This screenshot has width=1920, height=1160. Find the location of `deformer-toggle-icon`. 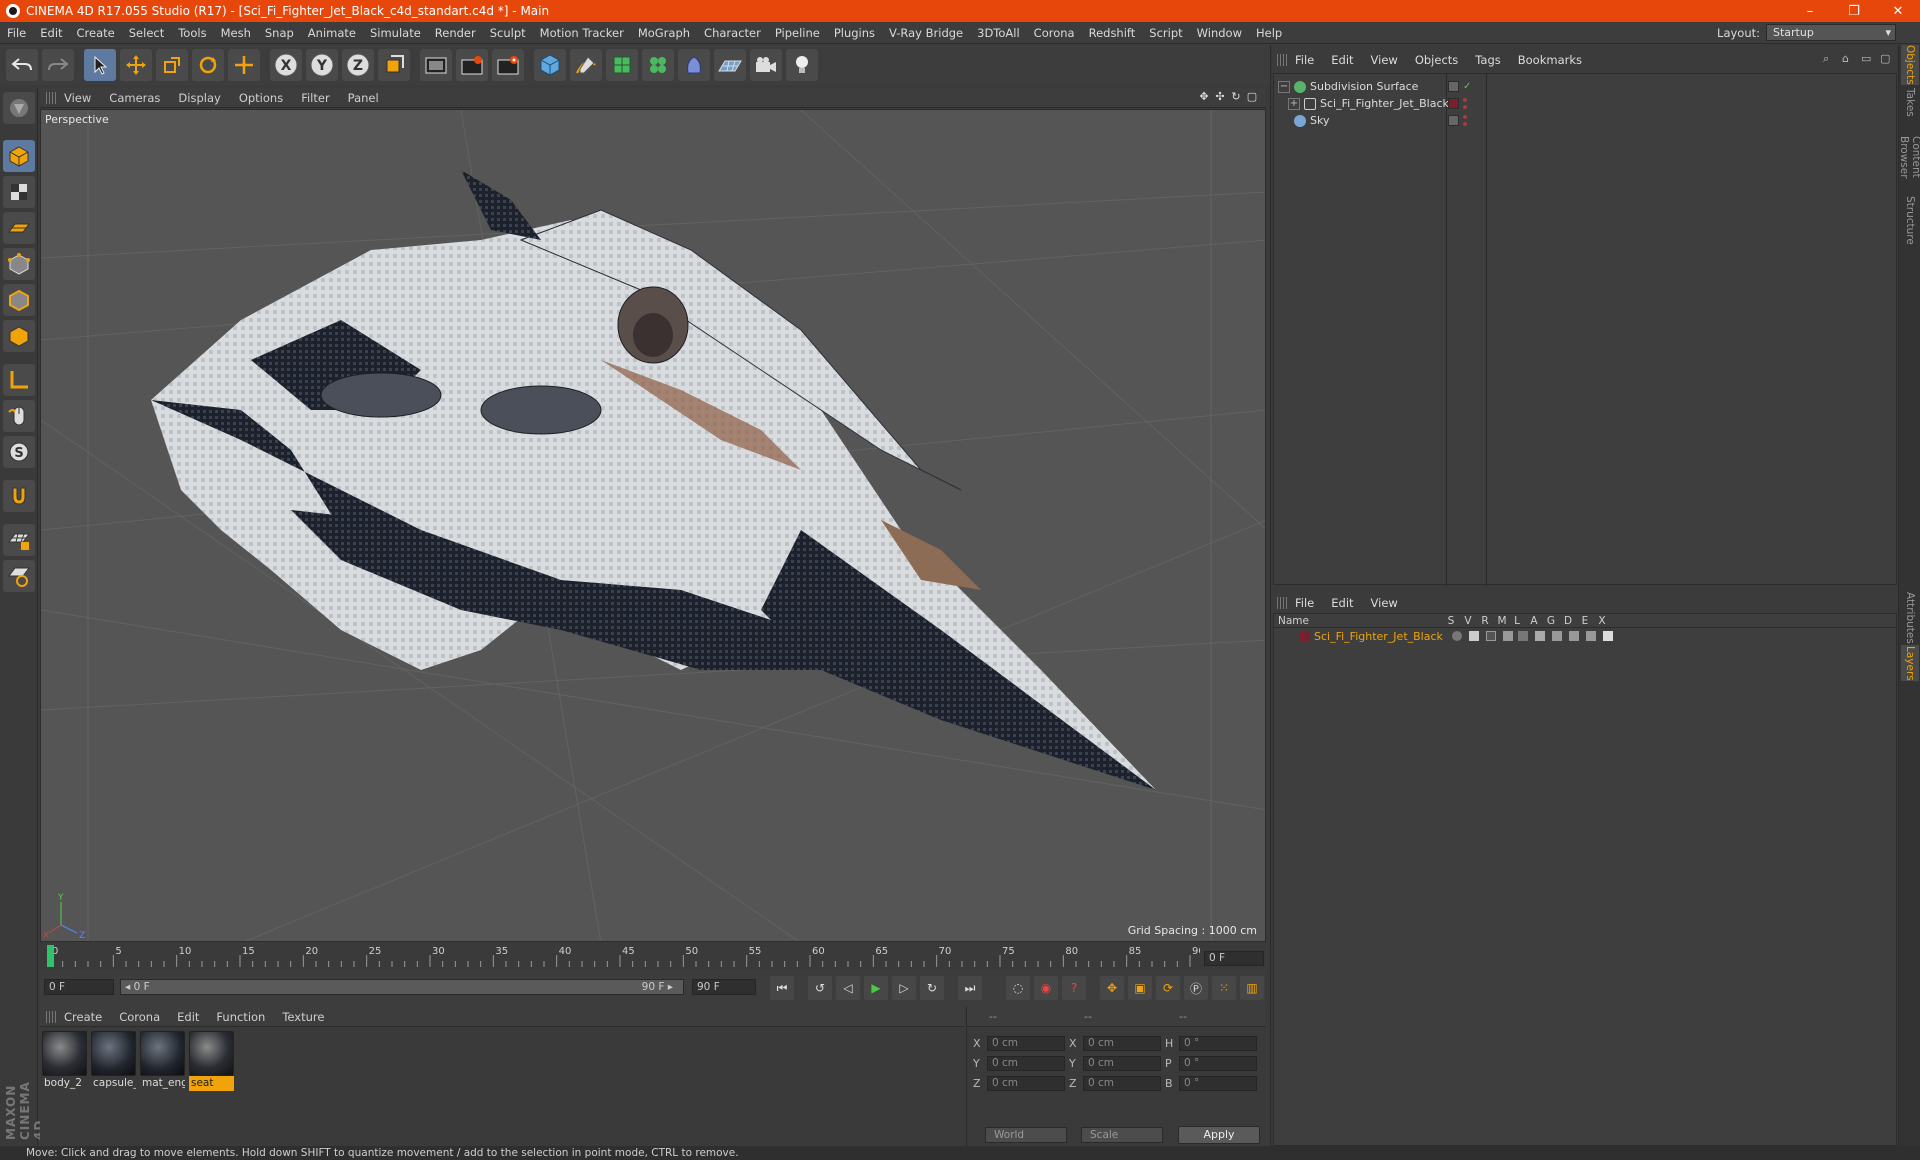

deformer-toggle-icon is located at coordinates (1574, 636).